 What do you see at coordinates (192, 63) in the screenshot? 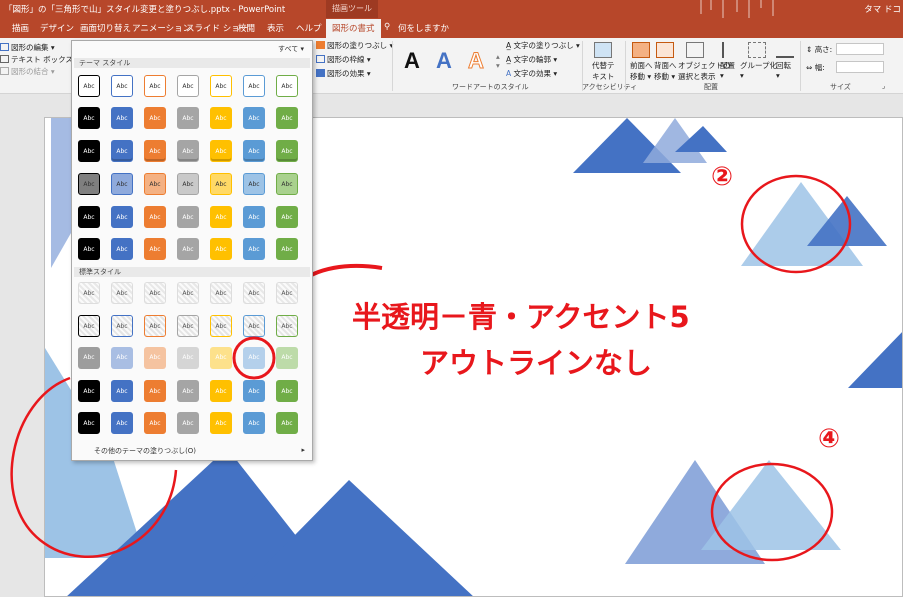
I see `theme-styles-header: テーマ スタイル` at bounding box center [192, 63].